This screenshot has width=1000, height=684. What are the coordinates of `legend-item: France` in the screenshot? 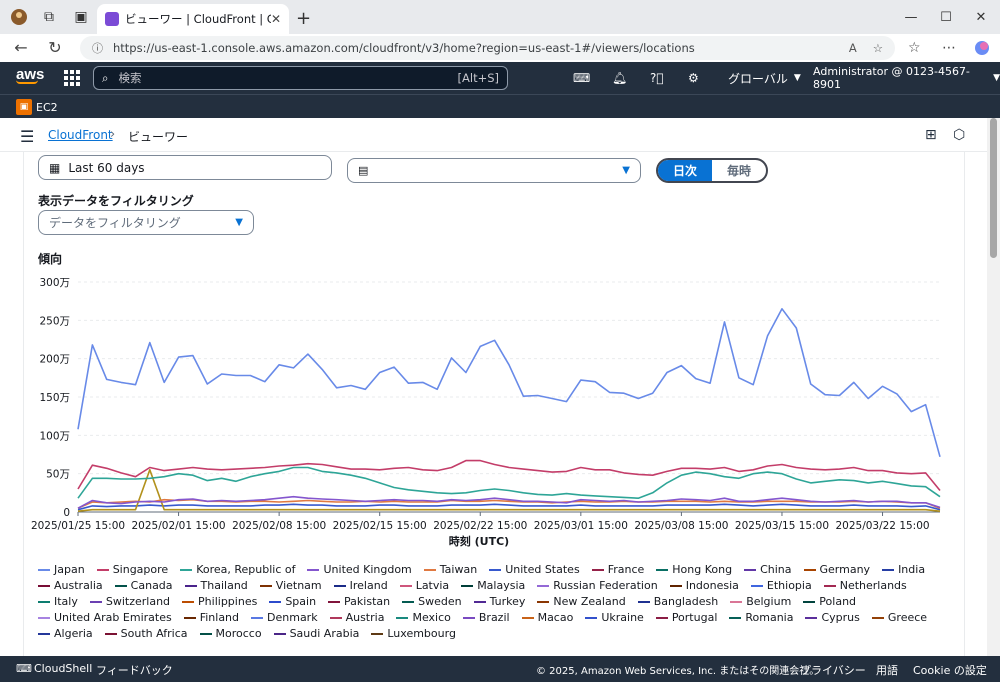 It's located at (617, 569).